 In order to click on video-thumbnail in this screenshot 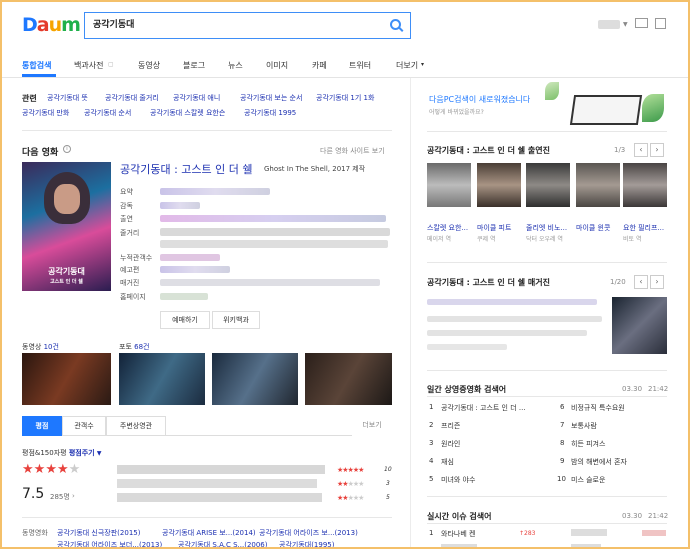, I will do `click(66, 379)`.